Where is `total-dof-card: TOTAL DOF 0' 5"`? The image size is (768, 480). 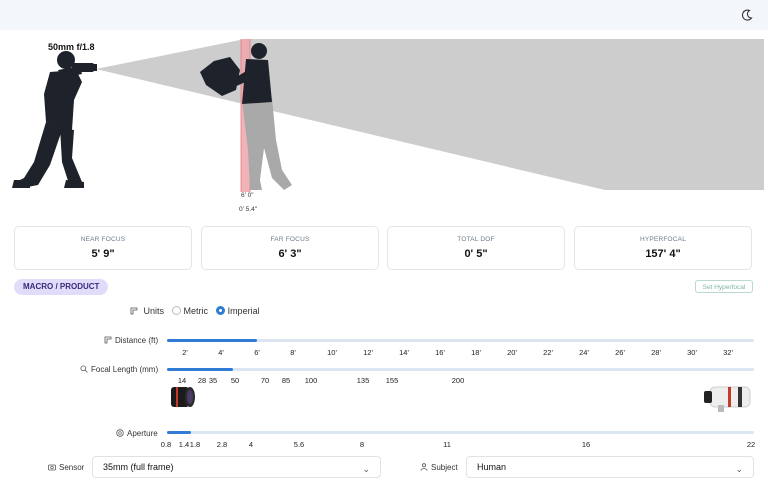 total-dof-card: TOTAL DOF 0' 5" is located at coordinates (476, 248).